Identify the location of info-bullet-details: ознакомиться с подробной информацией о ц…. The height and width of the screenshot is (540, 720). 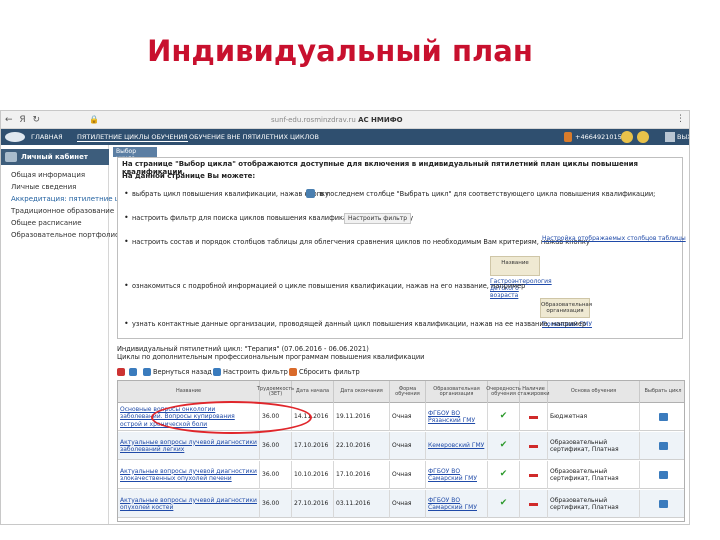
(324, 285).